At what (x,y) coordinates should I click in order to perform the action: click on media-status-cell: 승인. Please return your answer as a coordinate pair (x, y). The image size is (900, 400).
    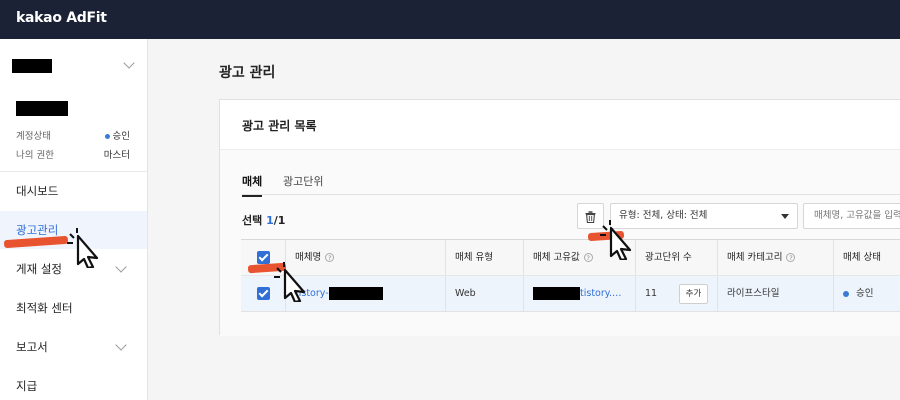
    Looking at the image, I should click on (866, 293).